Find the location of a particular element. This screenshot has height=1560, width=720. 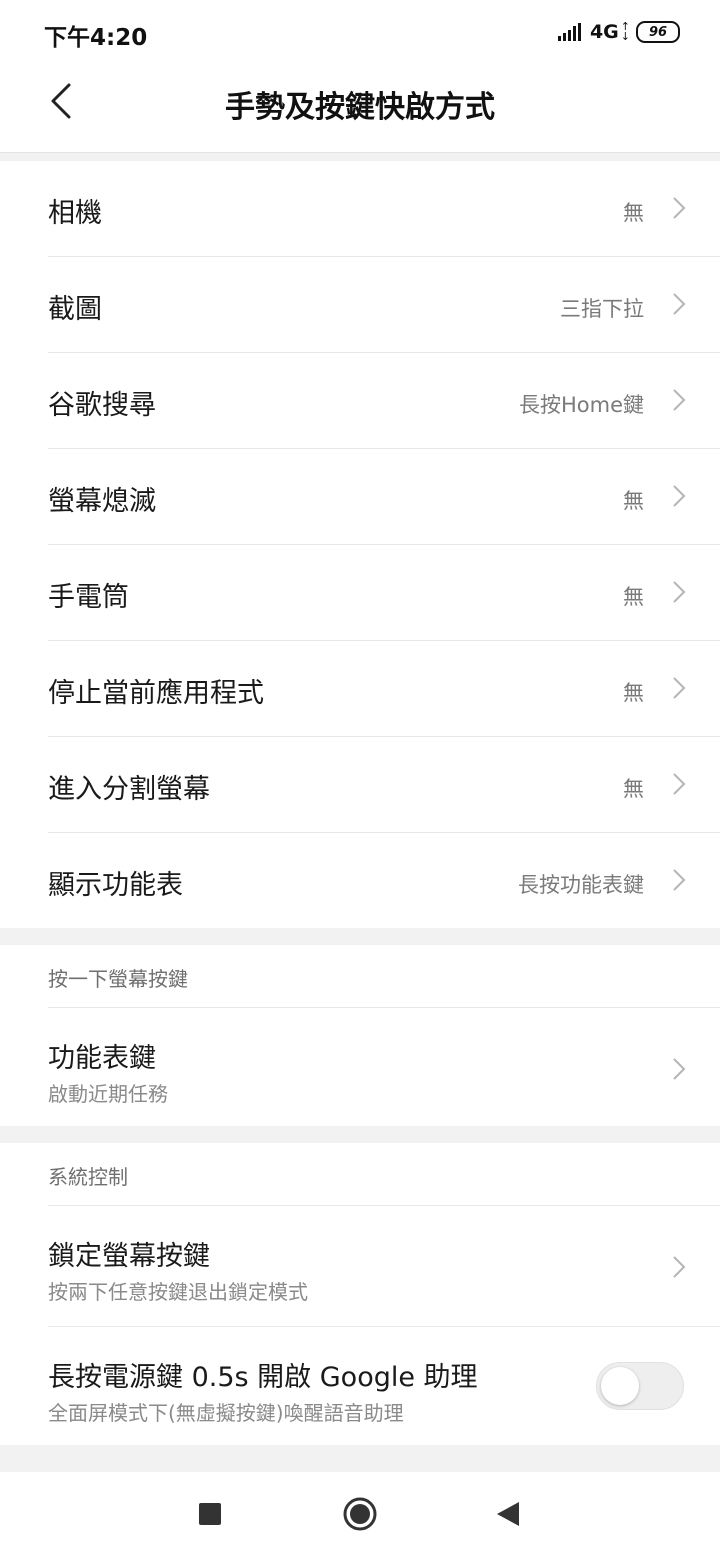

row-subtitle: 啟動近期任務 is located at coordinates (108, 1094).